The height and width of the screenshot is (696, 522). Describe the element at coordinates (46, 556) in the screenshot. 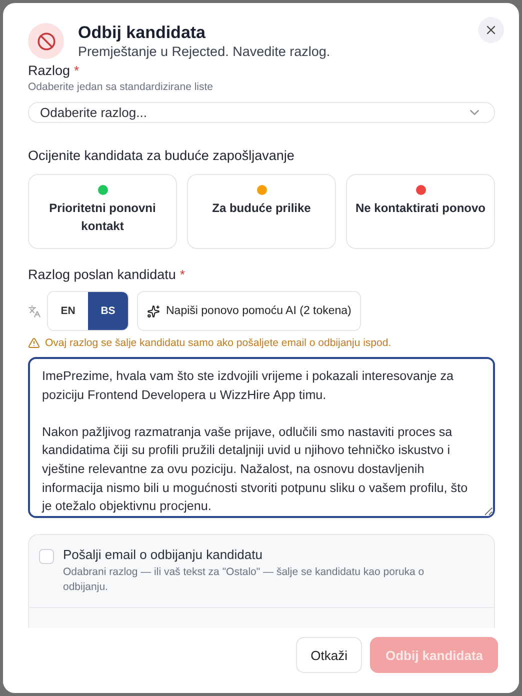

I see `email-checkbox` at that location.